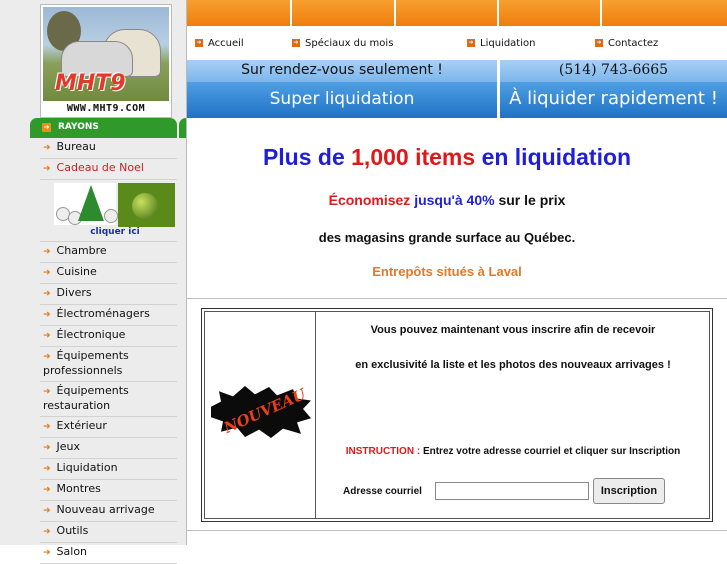 The width and height of the screenshot is (727, 564). What do you see at coordinates (447, 271) in the screenshot?
I see `warehouse-line: Entrepôts situés à Laval` at bounding box center [447, 271].